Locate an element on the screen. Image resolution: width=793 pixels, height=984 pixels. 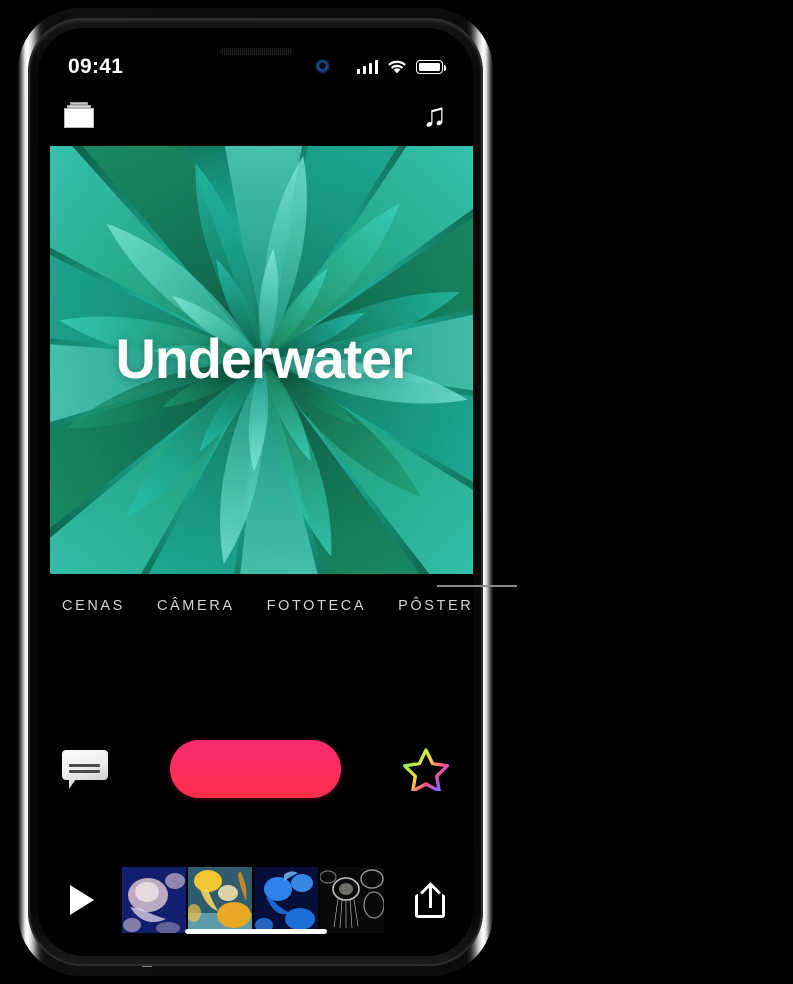
browser-tab-bar: CENAS CÂMERA FOTOTECA PÔSTERES is located at coordinates (255, 606).